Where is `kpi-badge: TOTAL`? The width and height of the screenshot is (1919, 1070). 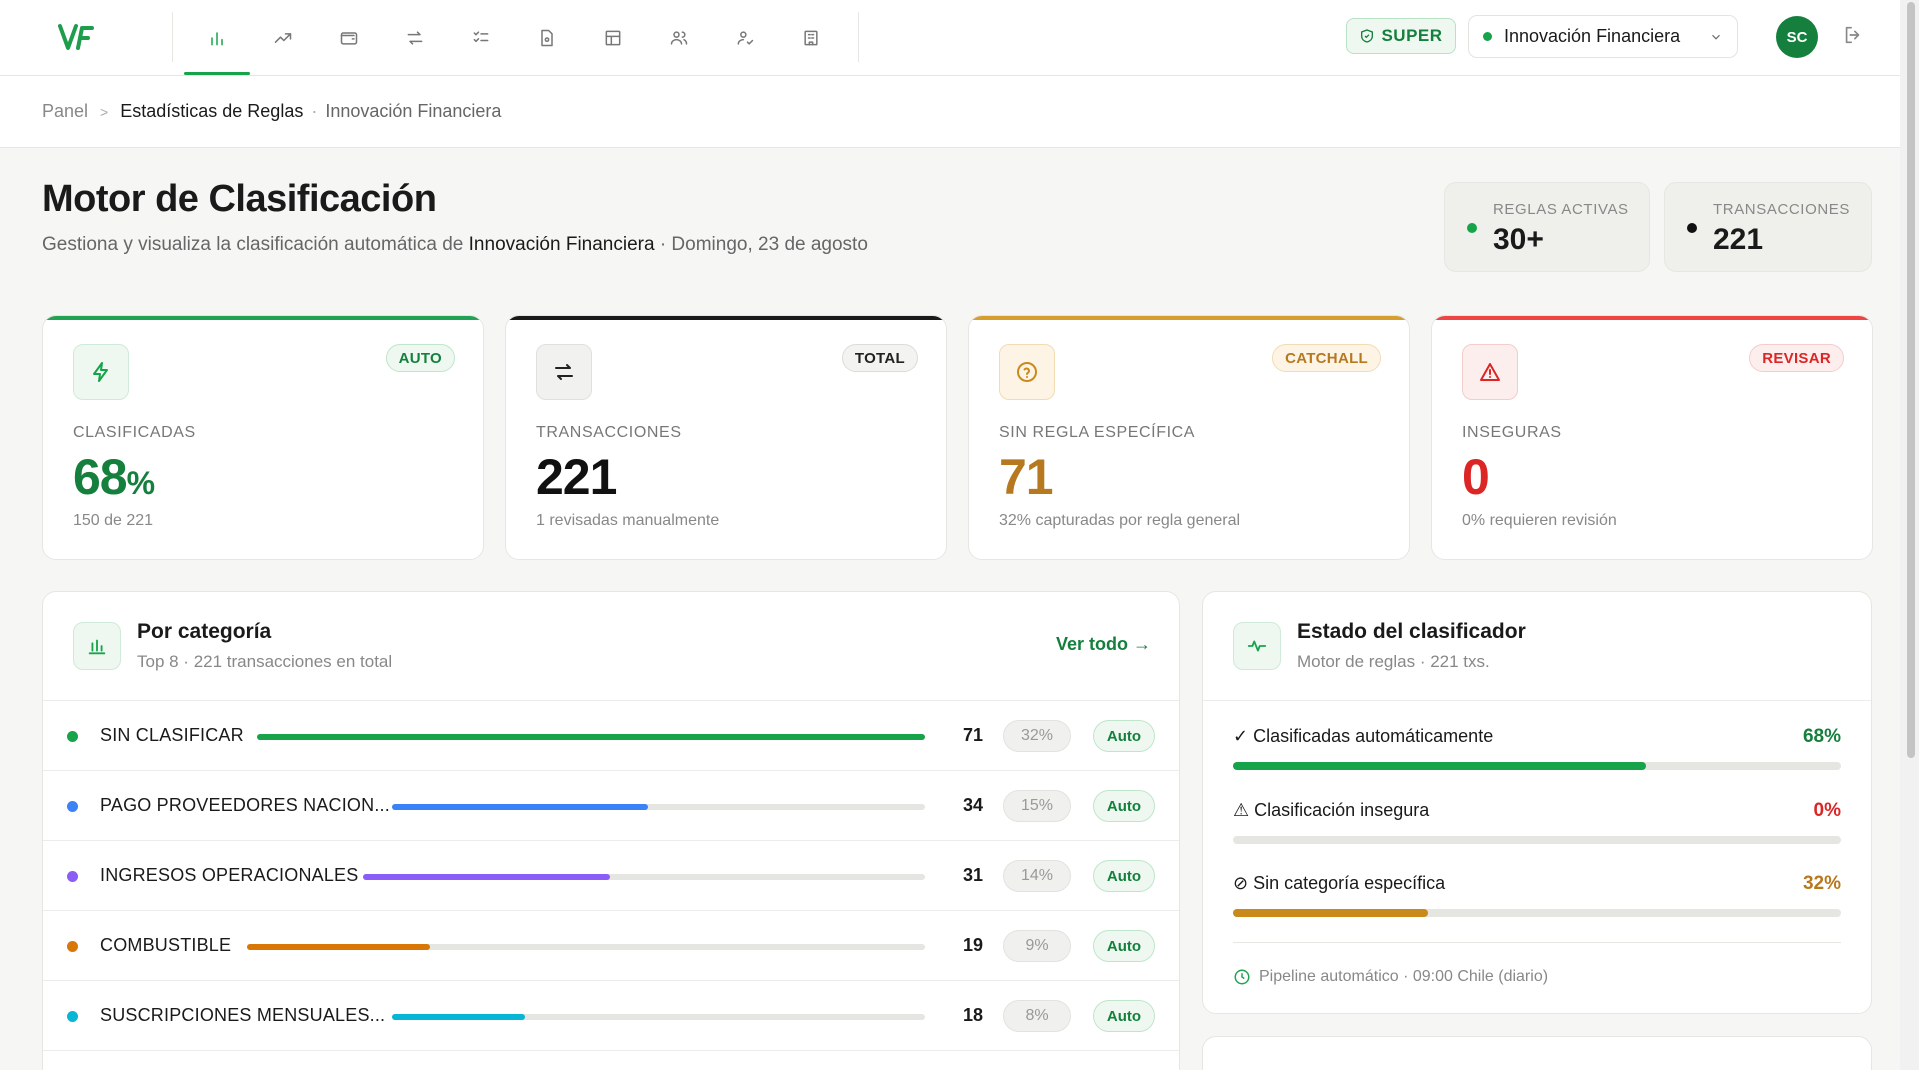 kpi-badge: TOTAL is located at coordinates (879, 358).